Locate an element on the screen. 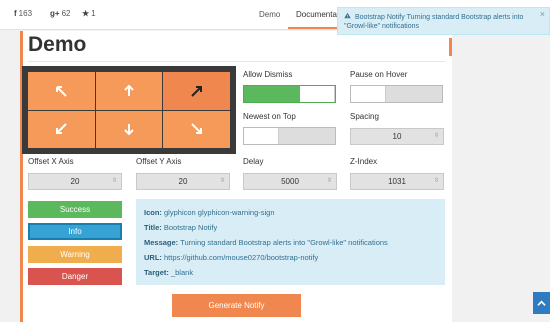 The width and height of the screenshot is (550, 322). offset-y-label: Offset Y Axis is located at coordinates (159, 161).